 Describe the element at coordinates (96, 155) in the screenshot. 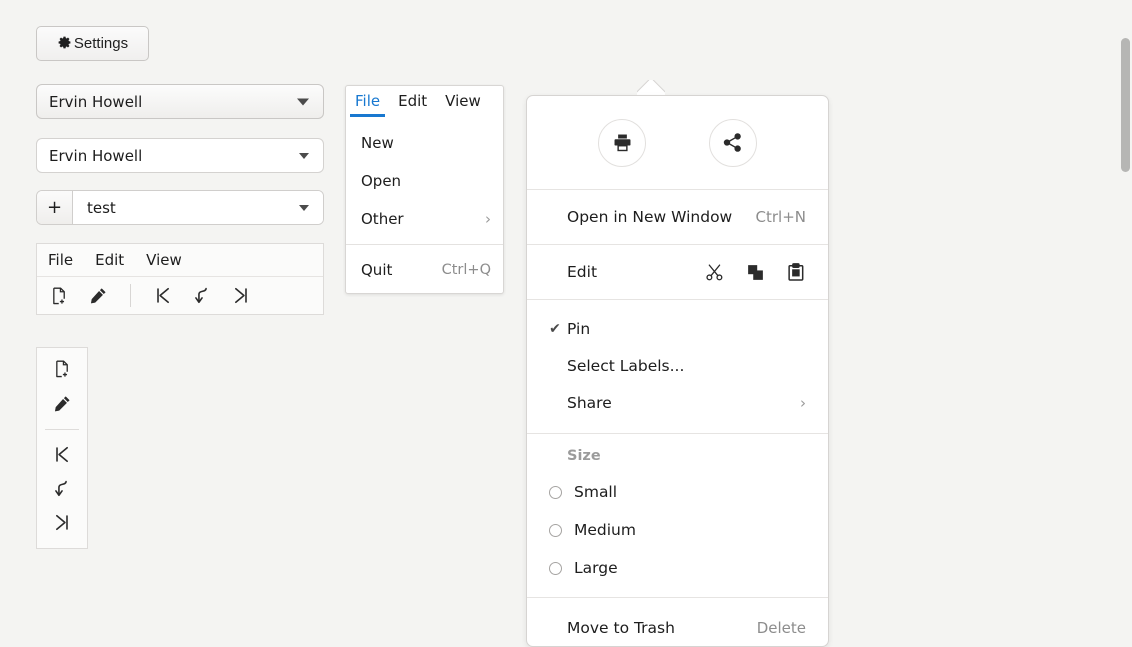

I see `user-select-styled-value: Ervin Howell` at that location.